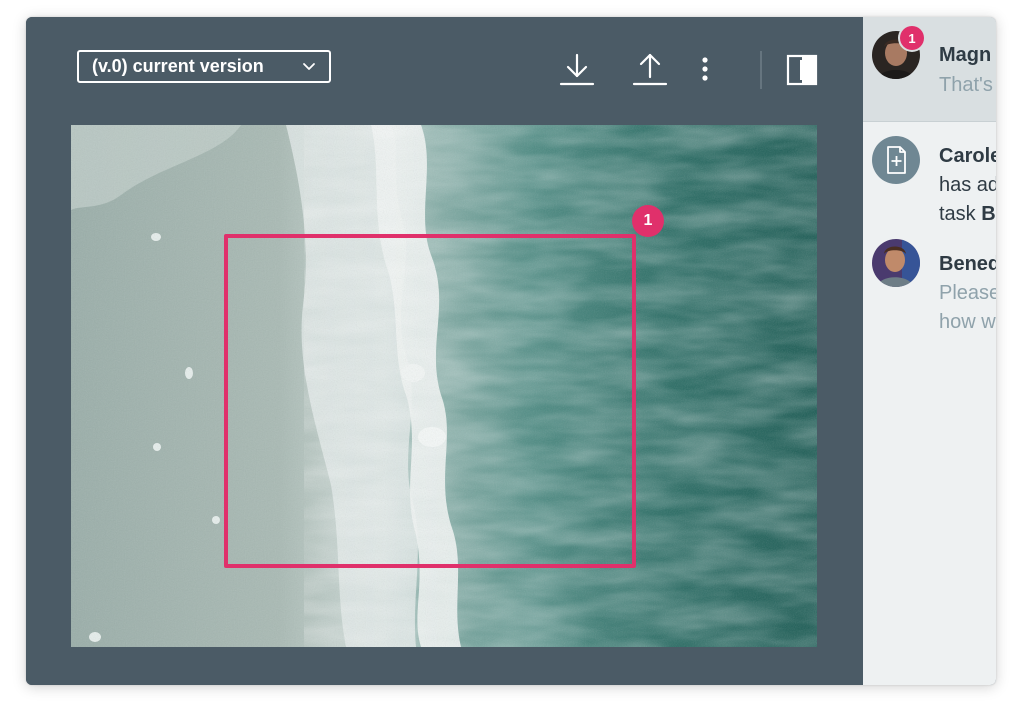 This screenshot has width=1024, height=701. Describe the element at coordinates (965, 55) in the screenshot. I see `comment-author: Magn` at that location.